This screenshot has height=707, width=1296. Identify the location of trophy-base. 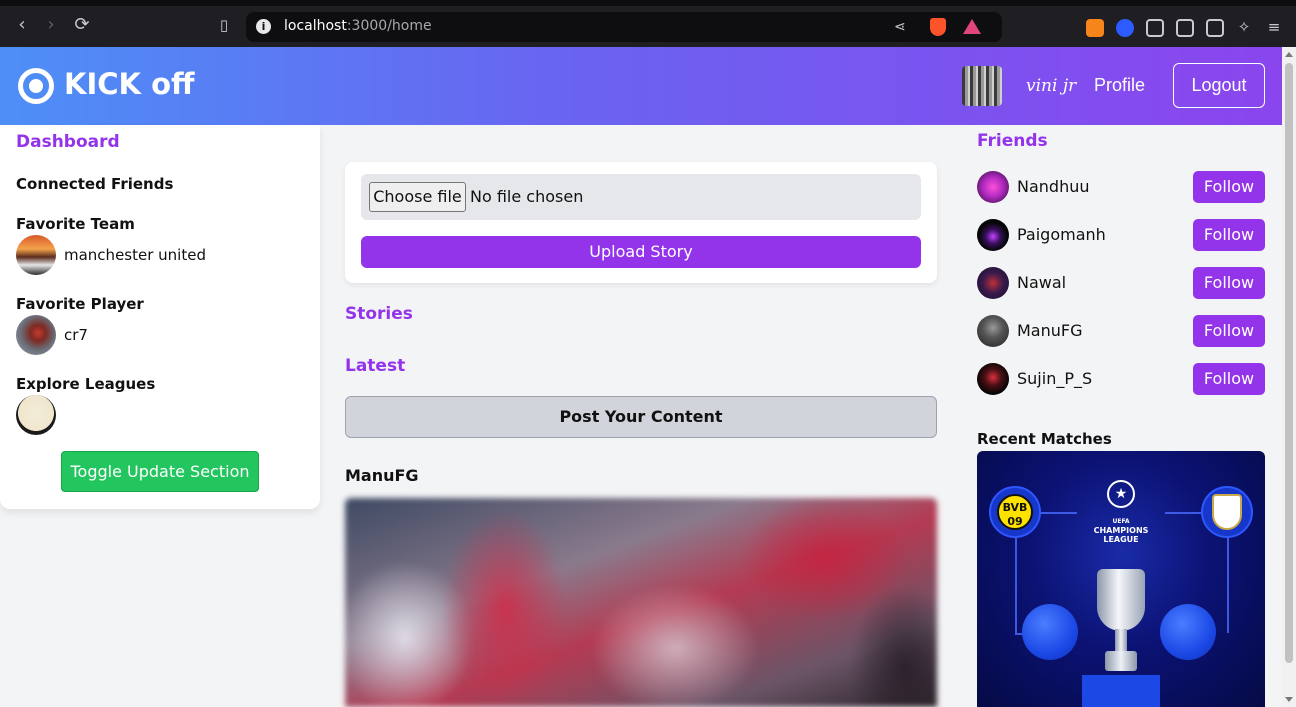
(1121, 661).